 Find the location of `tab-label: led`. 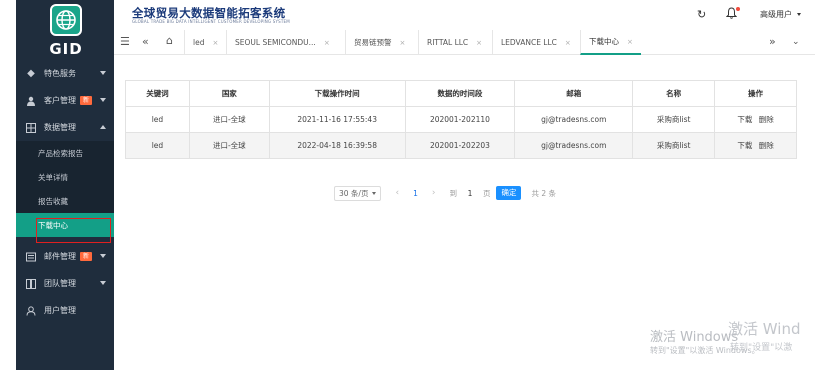

tab-label: led is located at coordinates (199, 42).